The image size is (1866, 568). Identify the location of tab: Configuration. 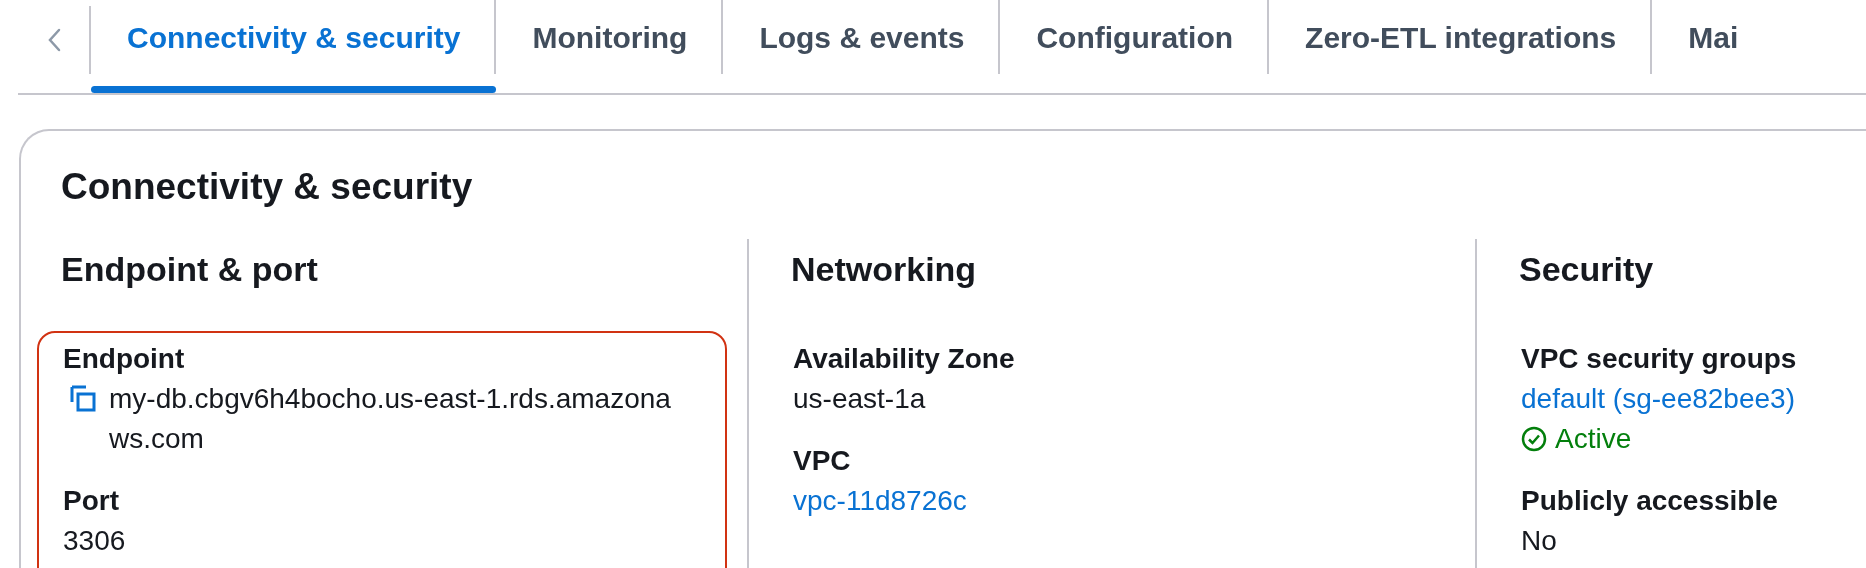
(1135, 46).